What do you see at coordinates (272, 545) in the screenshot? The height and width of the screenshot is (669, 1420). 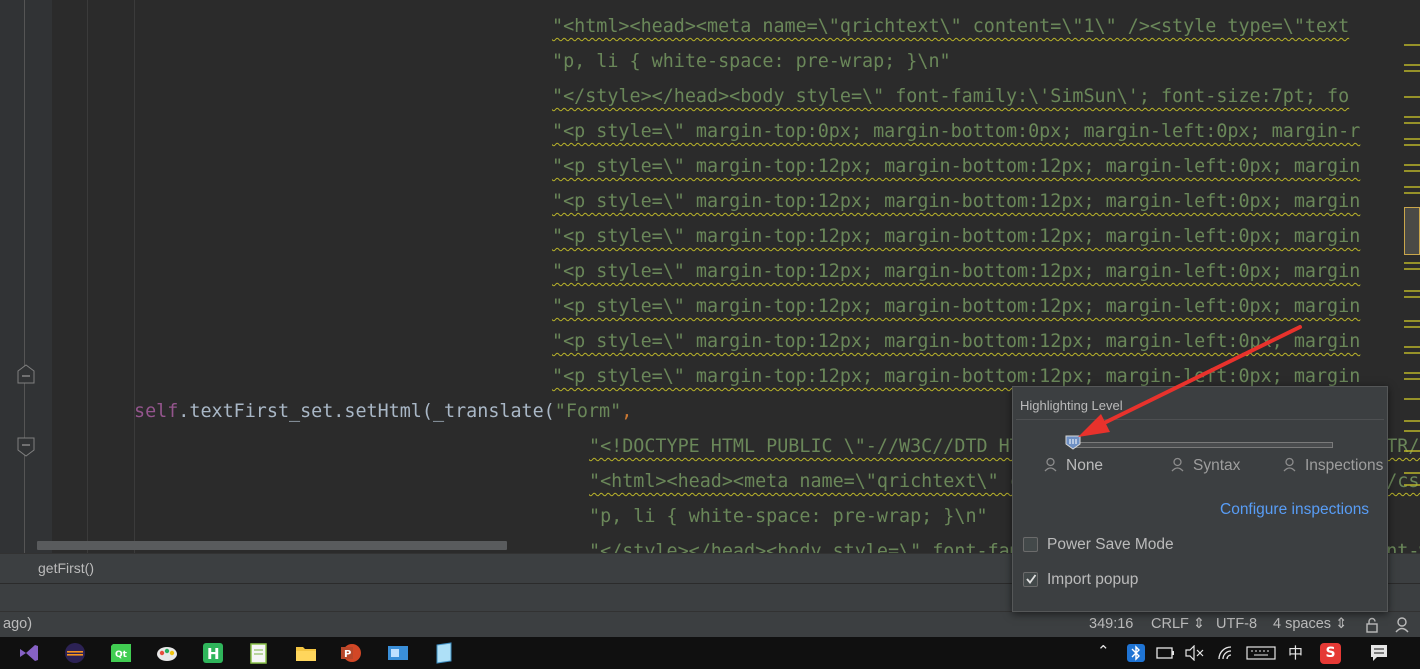 I see `horizontal-scrollbar` at bounding box center [272, 545].